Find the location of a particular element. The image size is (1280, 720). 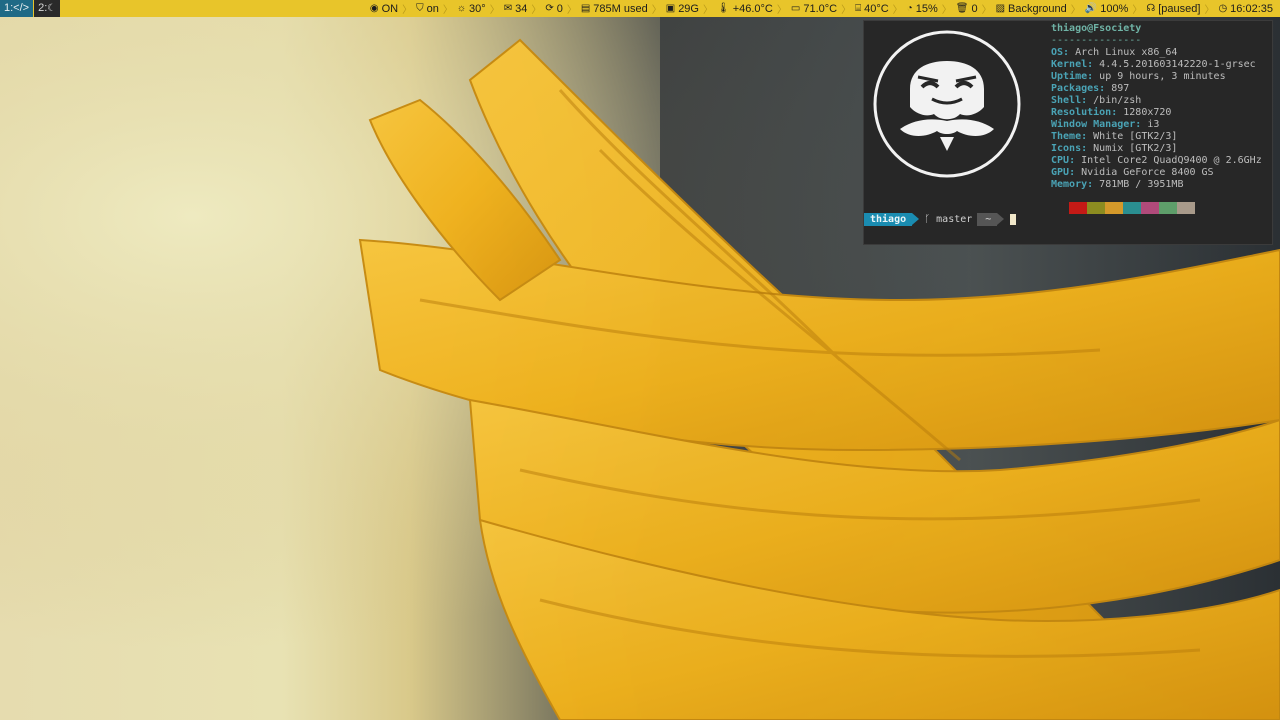

trash-icon: 🗑 is located at coordinates (962, 8).